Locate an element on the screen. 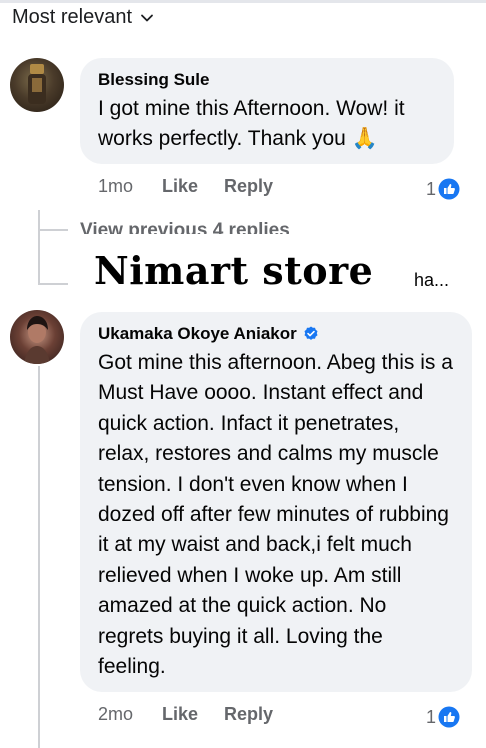 This screenshot has height=748, width=486. view-previous-replies-link: View previous 4 replies is located at coordinates (210, 225).